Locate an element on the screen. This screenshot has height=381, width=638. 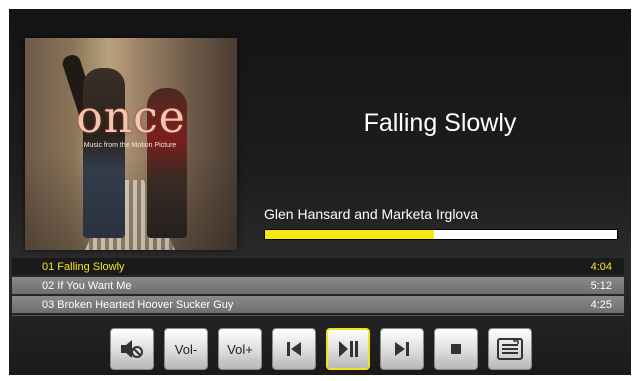
playlist-icon is located at coordinates (510, 349).